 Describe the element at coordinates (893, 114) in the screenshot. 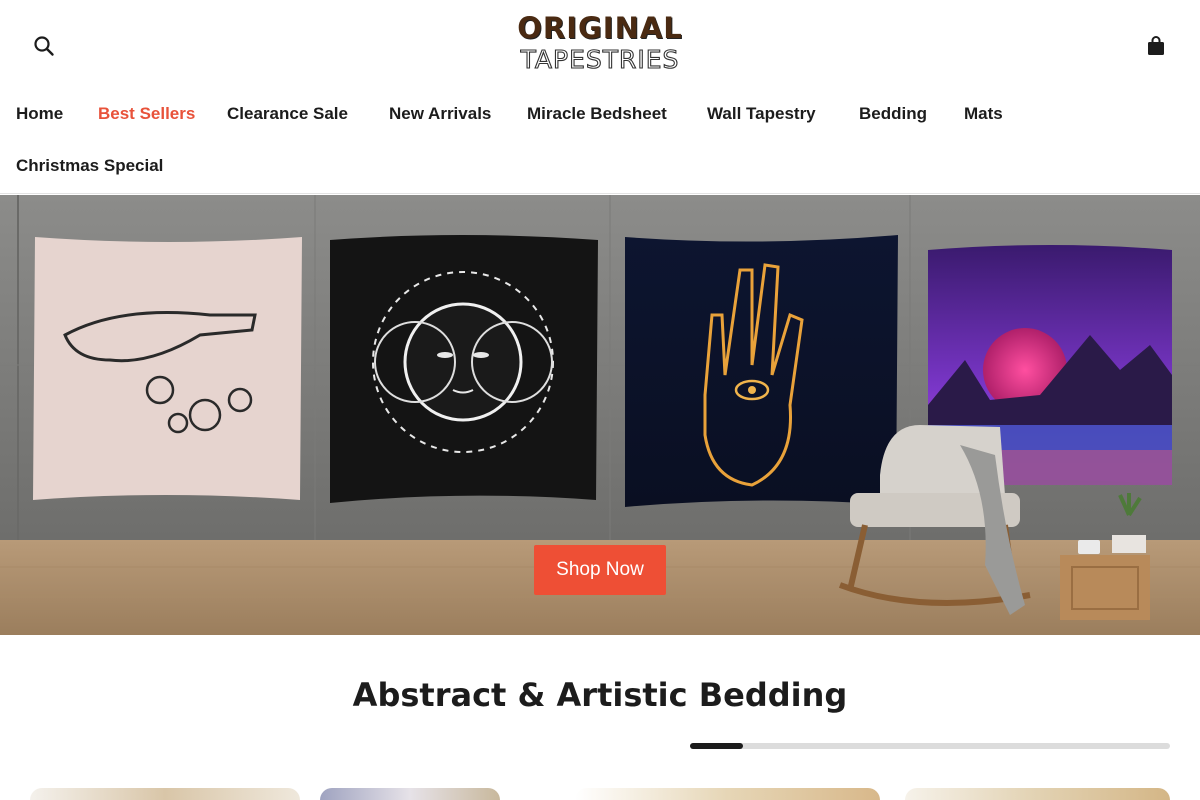

I see `nav-item-bedding: Bedding` at that location.